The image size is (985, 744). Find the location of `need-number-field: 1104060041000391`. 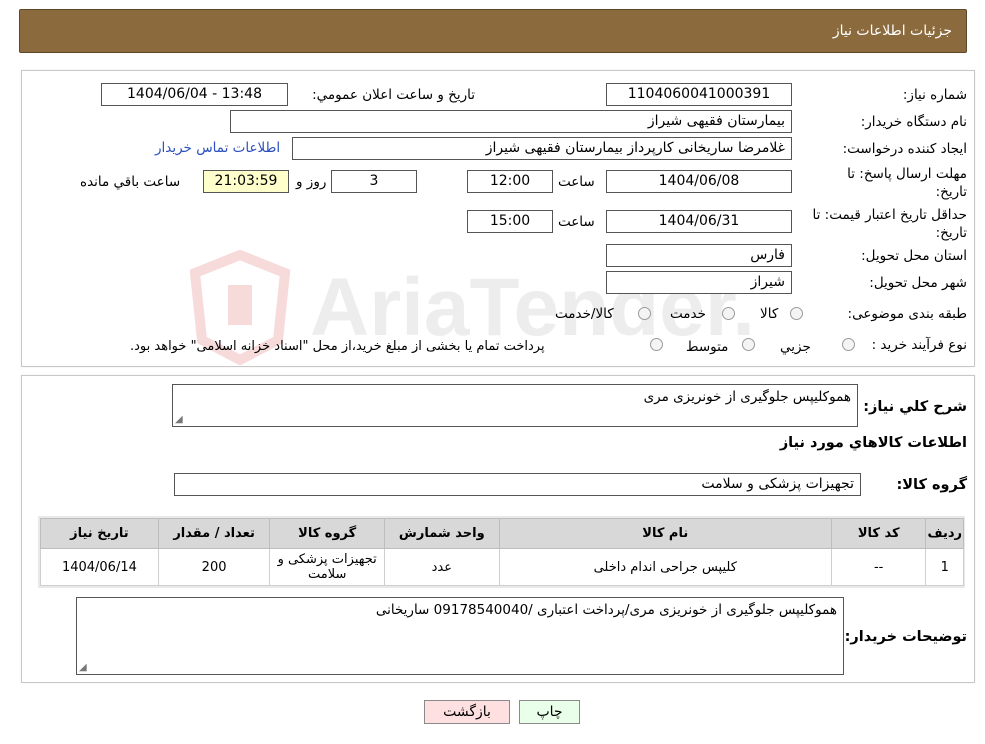

need-number-field: 1104060041000391 is located at coordinates (699, 94).